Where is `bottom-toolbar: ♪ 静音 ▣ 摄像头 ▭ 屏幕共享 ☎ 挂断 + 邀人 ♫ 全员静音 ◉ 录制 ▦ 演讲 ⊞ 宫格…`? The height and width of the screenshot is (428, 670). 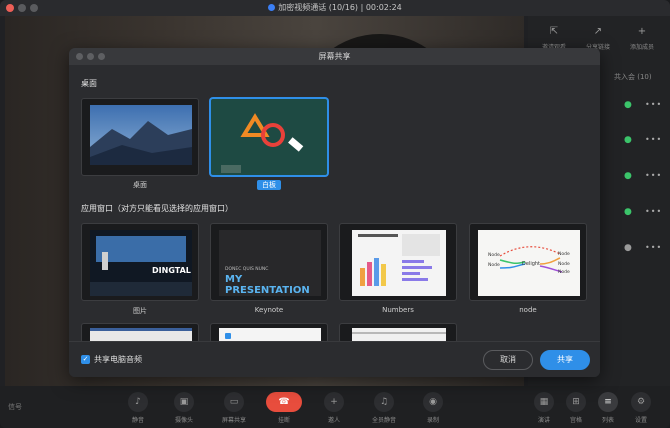
bottom-toolbar: ♪ 静音 ▣ 摄像头 ▭ 屏幕共享 ☎ 挂断 + 邀人 ♫ 全员静音 ◉ 录制 ▦ 演讲 ⊞ 宫格… is located at coordinates (335, 407).